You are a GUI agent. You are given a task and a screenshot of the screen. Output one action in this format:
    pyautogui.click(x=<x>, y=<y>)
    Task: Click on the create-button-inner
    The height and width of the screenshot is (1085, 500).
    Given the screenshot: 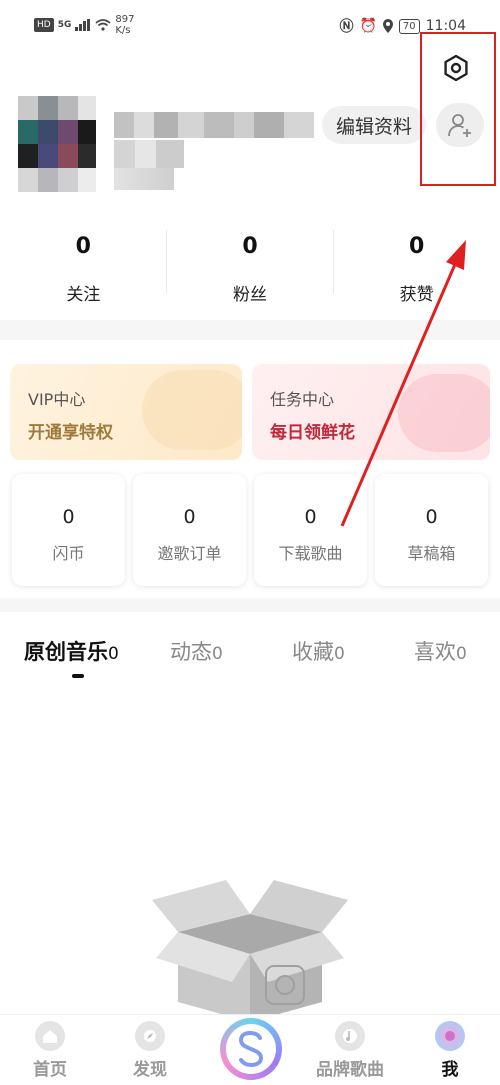 What is the action you would take?
    pyautogui.click(x=251, y=1049)
    